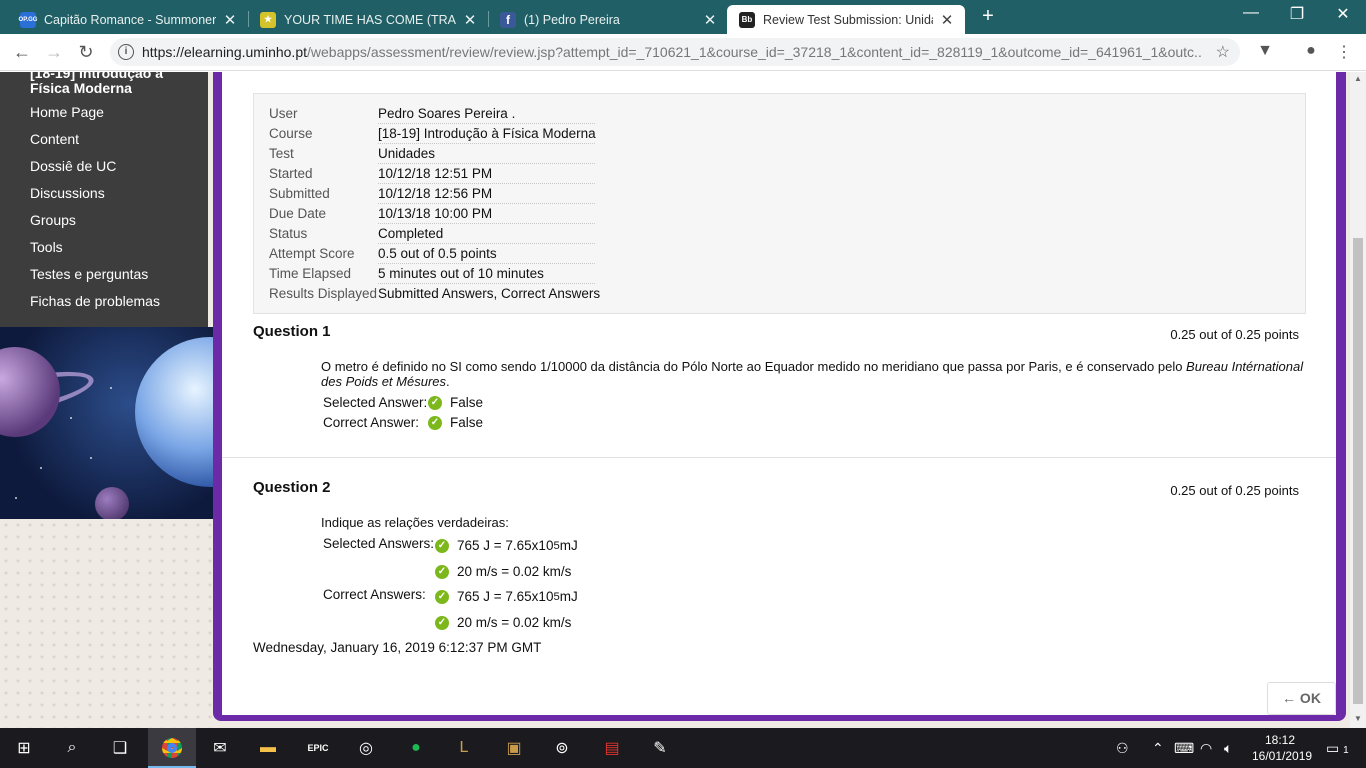  Describe the element at coordinates (455, 402) in the screenshot. I see `q1-selected-answer: ✓ False` at that location.